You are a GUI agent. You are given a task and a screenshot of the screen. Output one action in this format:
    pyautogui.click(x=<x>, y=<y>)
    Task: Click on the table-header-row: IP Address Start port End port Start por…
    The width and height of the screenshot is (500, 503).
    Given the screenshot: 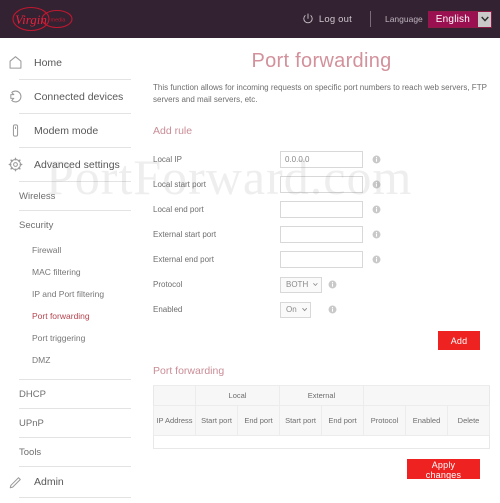 What is the action you would take?
    pyautogui.click(x=321, y=421)
    